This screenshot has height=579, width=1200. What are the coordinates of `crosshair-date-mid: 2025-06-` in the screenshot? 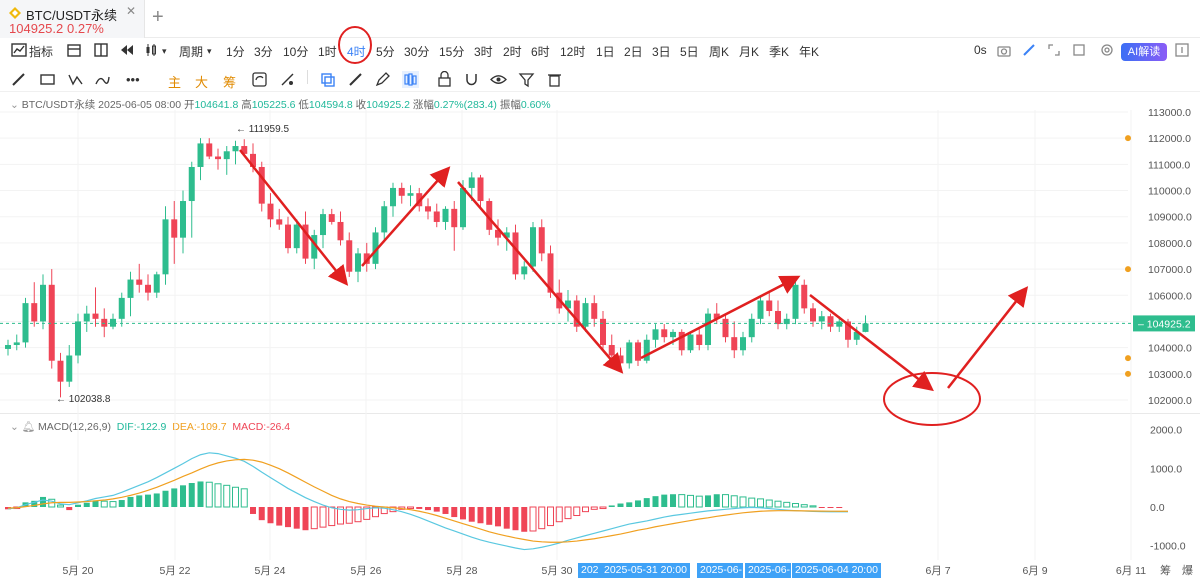 It's located at (720, 570).